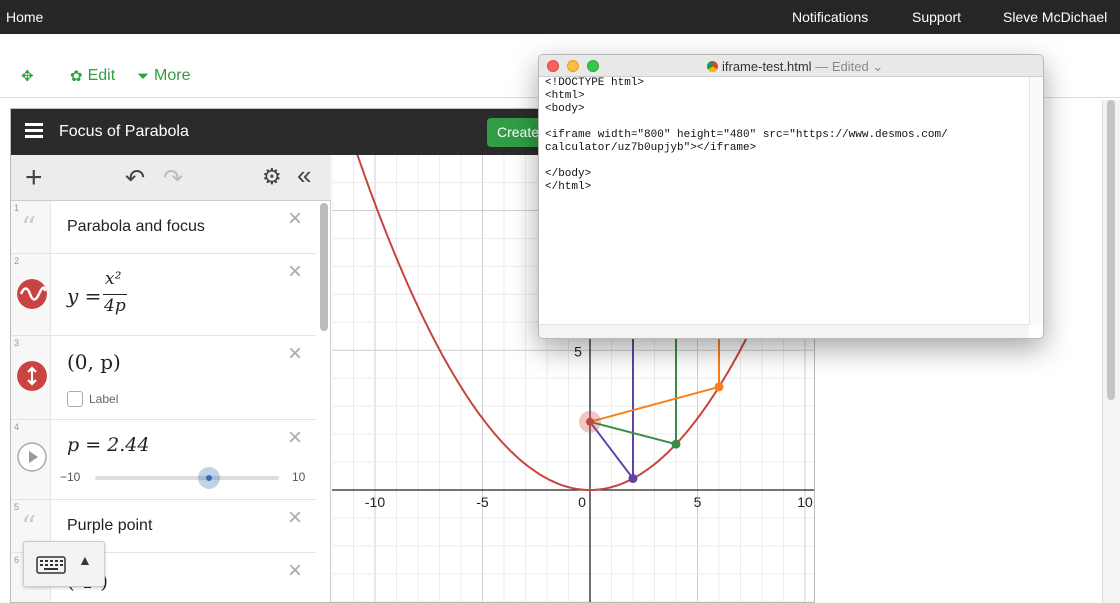 This screenshot has height=603, width=1120. Describe the element at coordinates (787, 187) in the screenshot. I see `code-line: </html>` at that location.